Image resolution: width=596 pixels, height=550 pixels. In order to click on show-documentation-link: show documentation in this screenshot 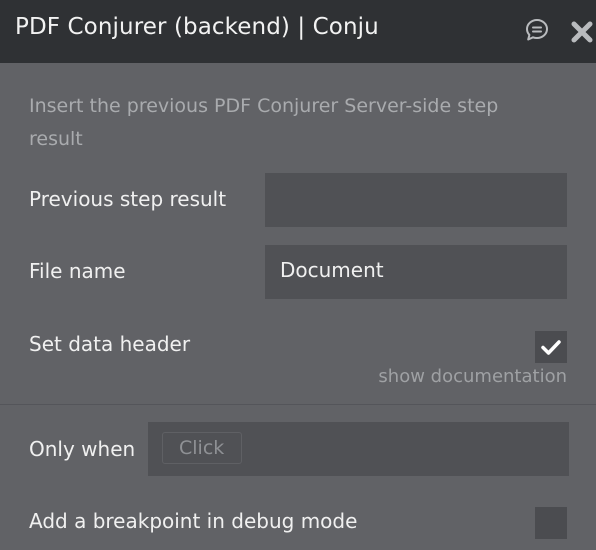, I will do `click(472, 376)`.